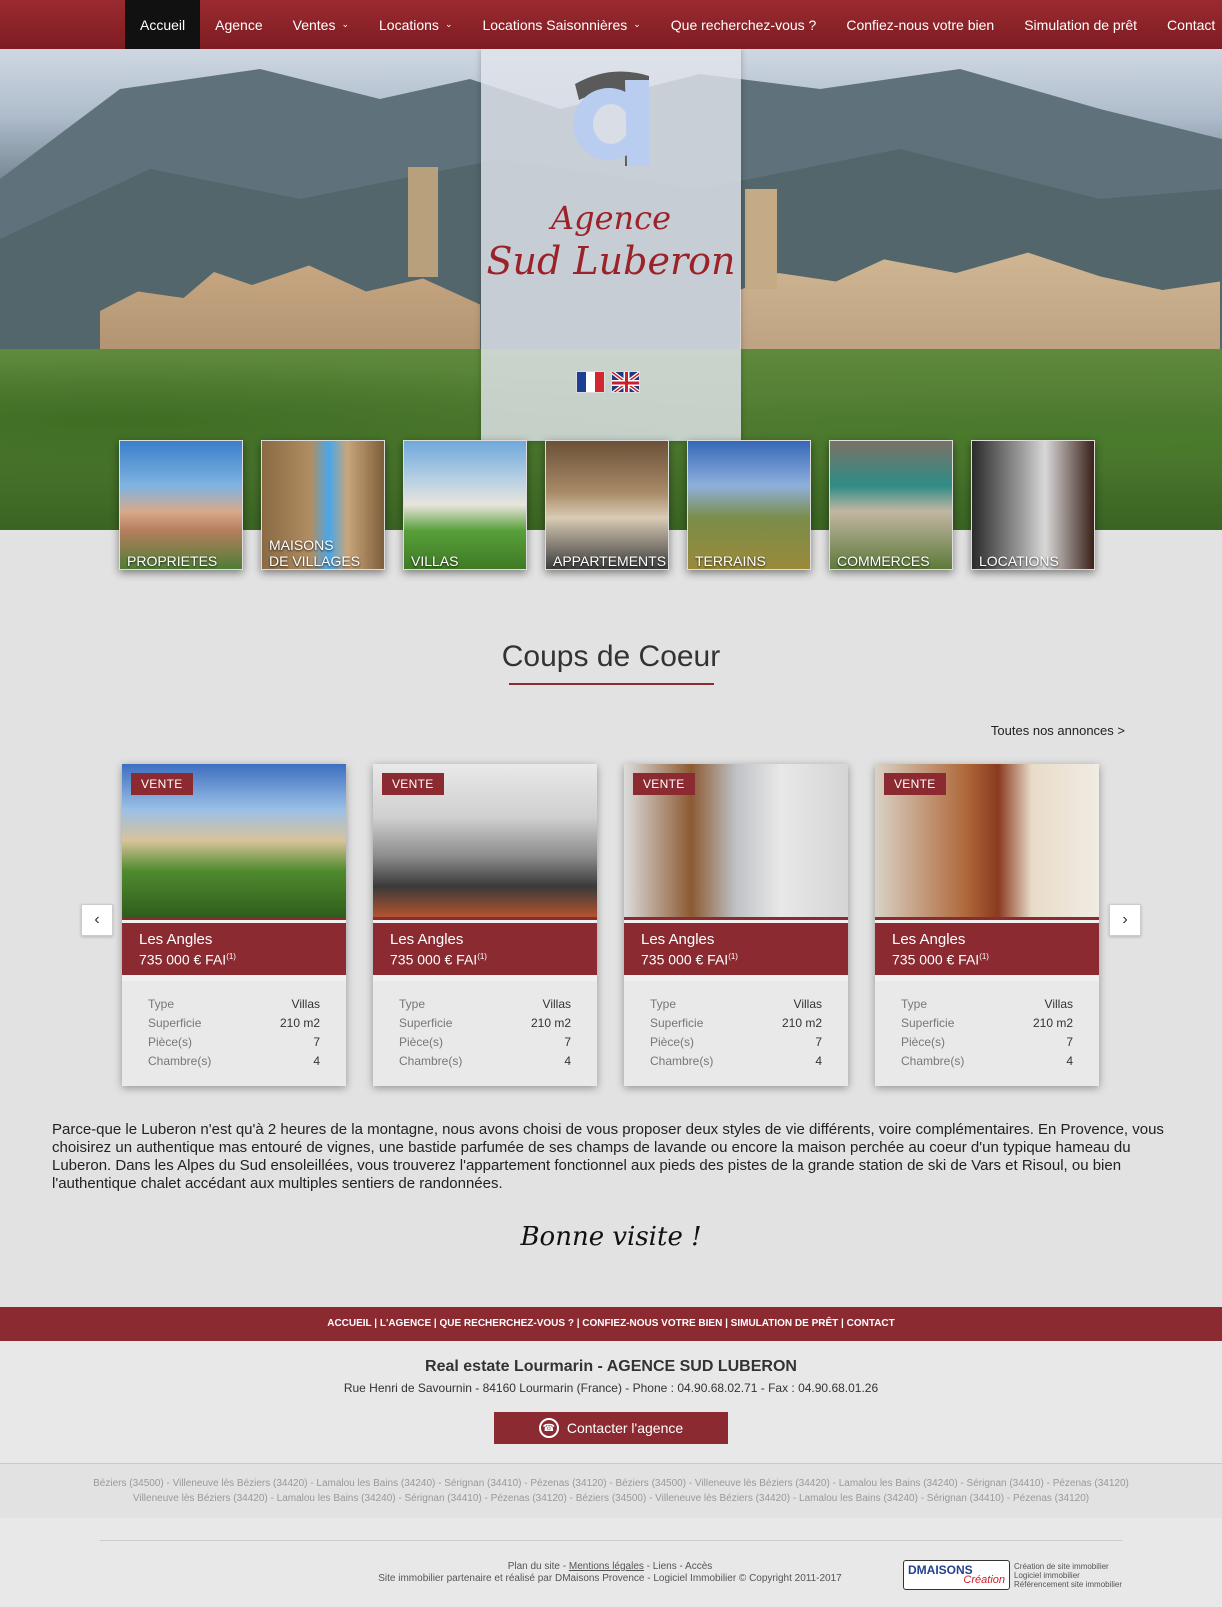  I want to click on nav-item-8: Contact, so click(1187, 24).